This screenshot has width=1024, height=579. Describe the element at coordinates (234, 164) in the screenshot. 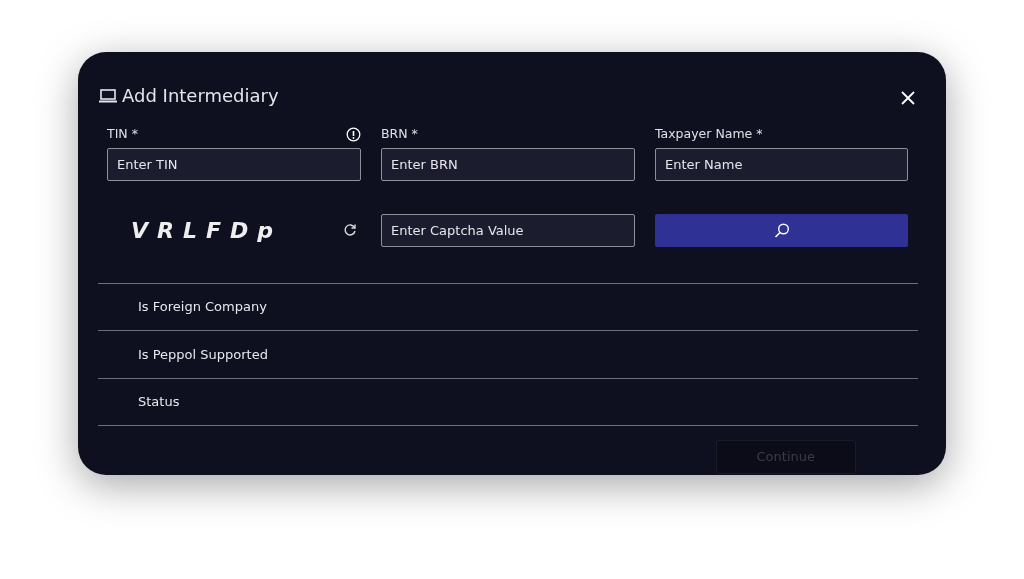

I see `text-field: Enter TIN` at that location.